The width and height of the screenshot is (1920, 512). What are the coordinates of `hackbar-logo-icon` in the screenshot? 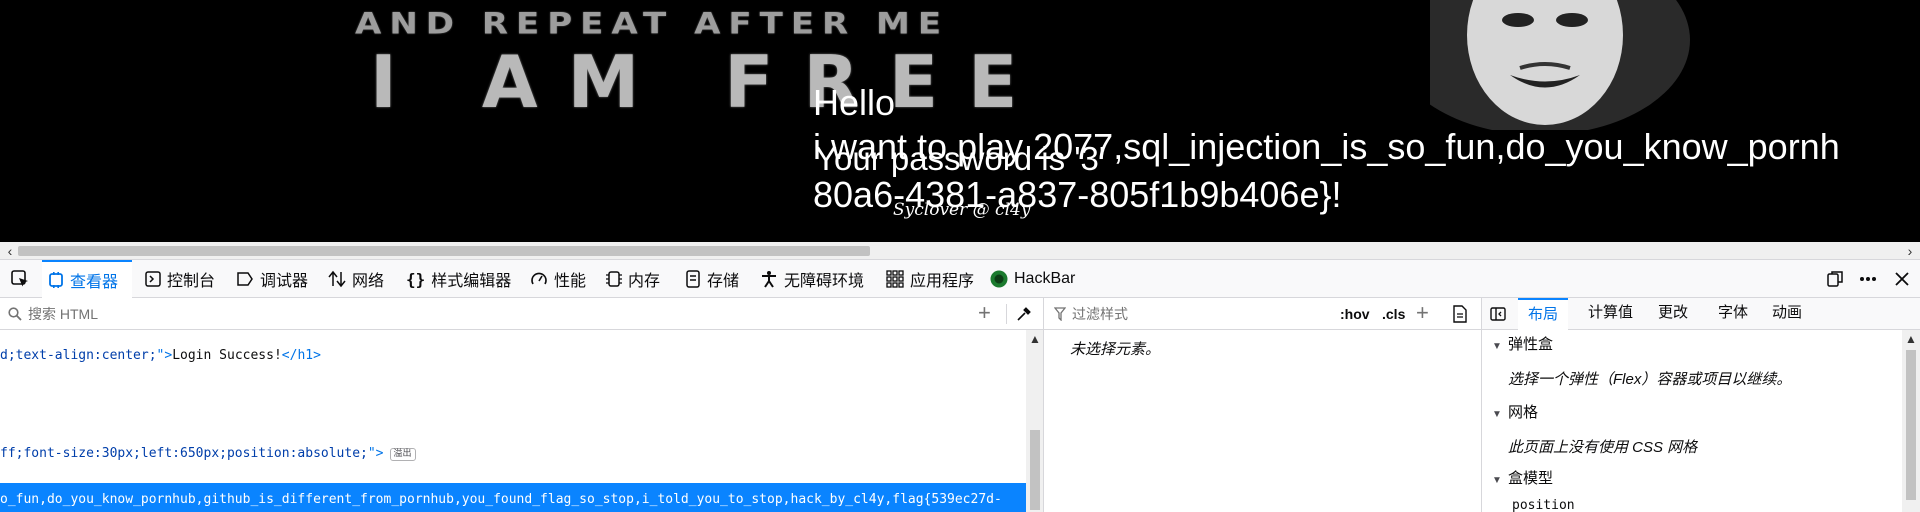 It's located at (999, 279).